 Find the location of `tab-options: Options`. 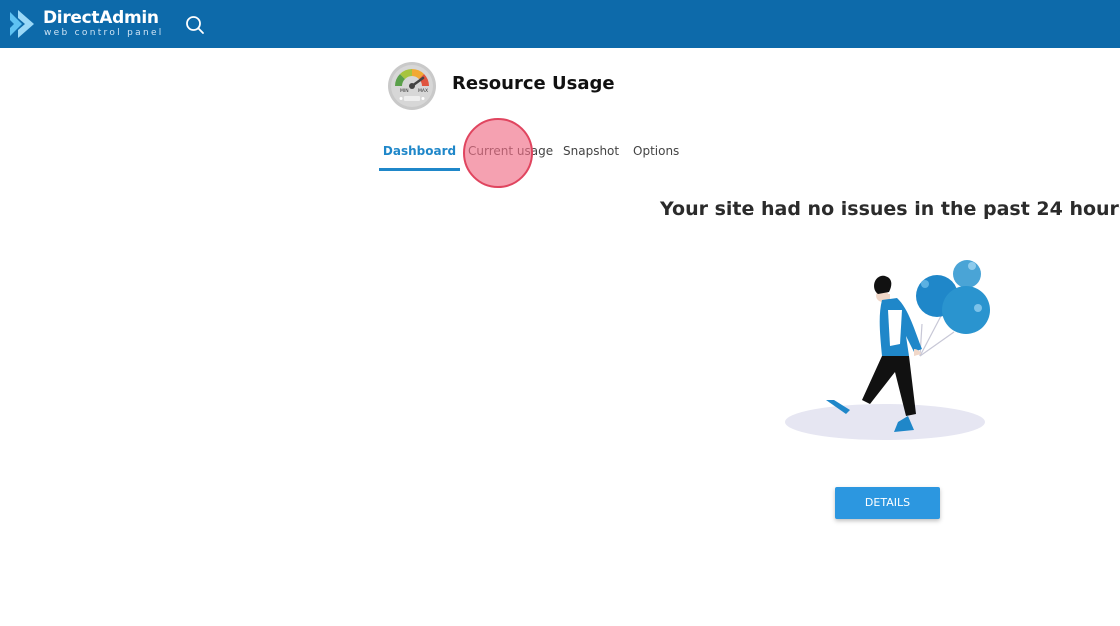

tab-options: Options is located at coordinates (656, 153).